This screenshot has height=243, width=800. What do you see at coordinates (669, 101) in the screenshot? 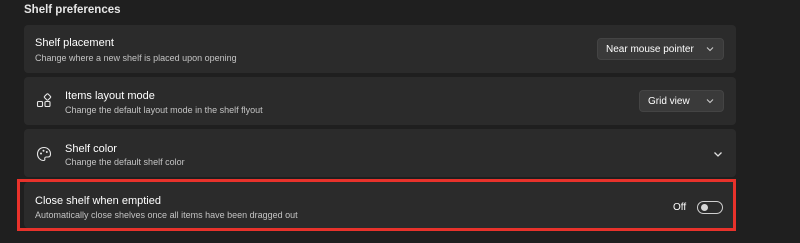
I see `dropdown-value: Grid view` at bounding box center [669, 101].